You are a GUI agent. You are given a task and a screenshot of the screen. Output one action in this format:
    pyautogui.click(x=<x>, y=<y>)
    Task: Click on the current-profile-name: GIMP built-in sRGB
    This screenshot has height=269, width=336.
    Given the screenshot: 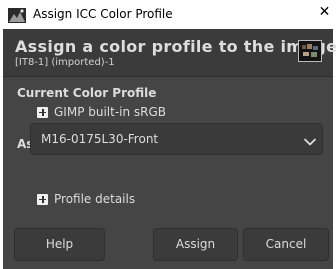 What is the action you would take?
    pyautogui.click(x=110, y=112)
    